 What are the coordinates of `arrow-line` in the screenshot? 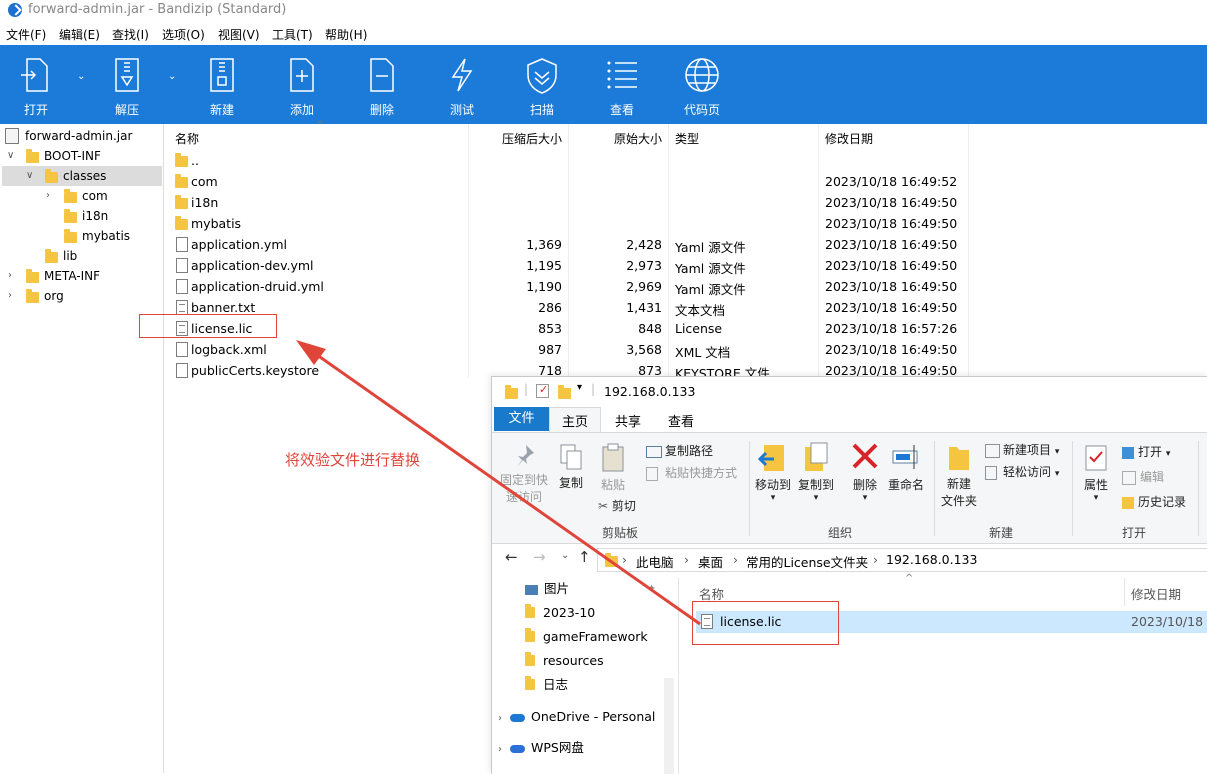 It's located at (505, 487).